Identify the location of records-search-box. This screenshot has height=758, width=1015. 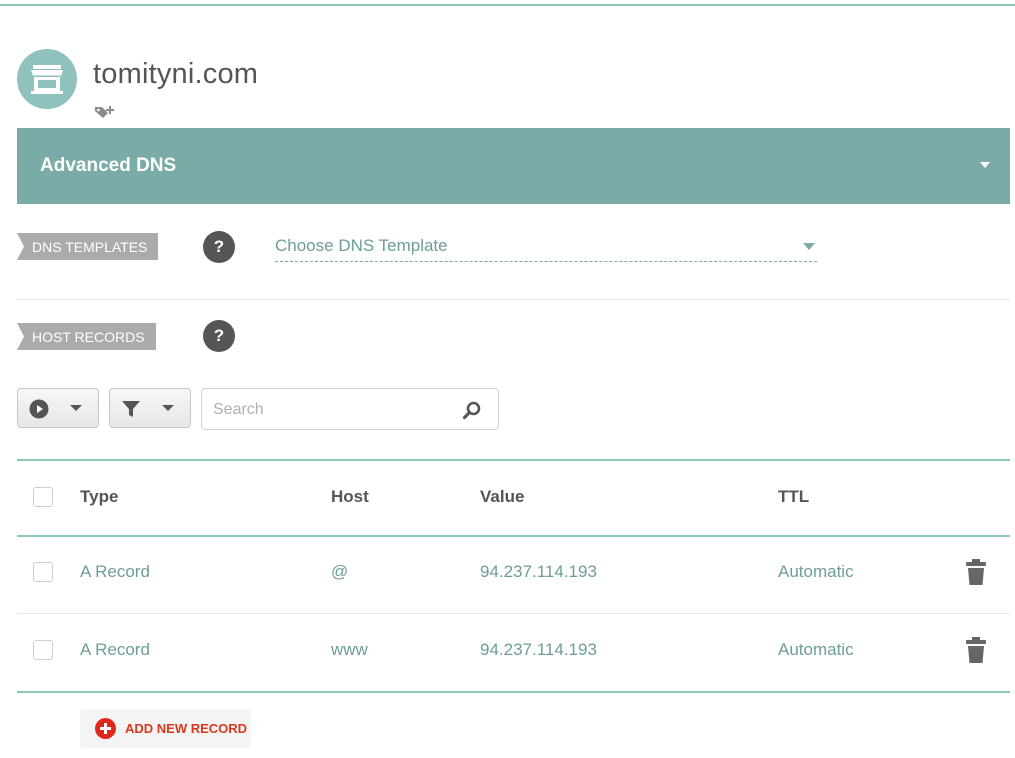
(350, 409).